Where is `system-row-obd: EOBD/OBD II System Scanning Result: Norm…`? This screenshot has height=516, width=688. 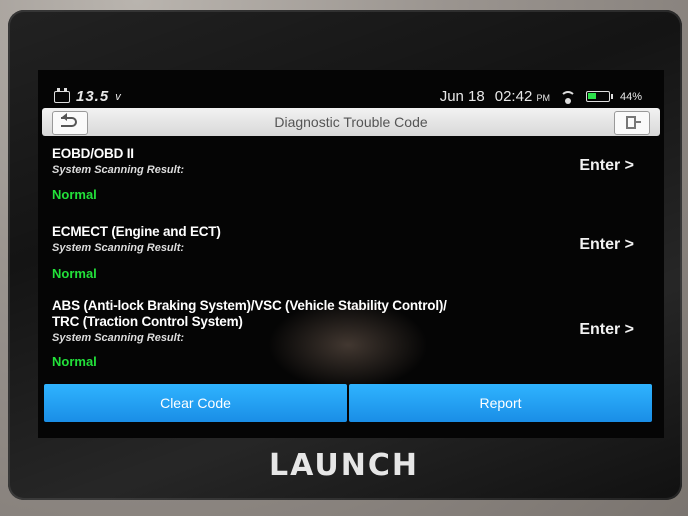 system-row-obd: EOBD/OBD II System Scanning Result: Norm… is located at coordinates (351, 180).